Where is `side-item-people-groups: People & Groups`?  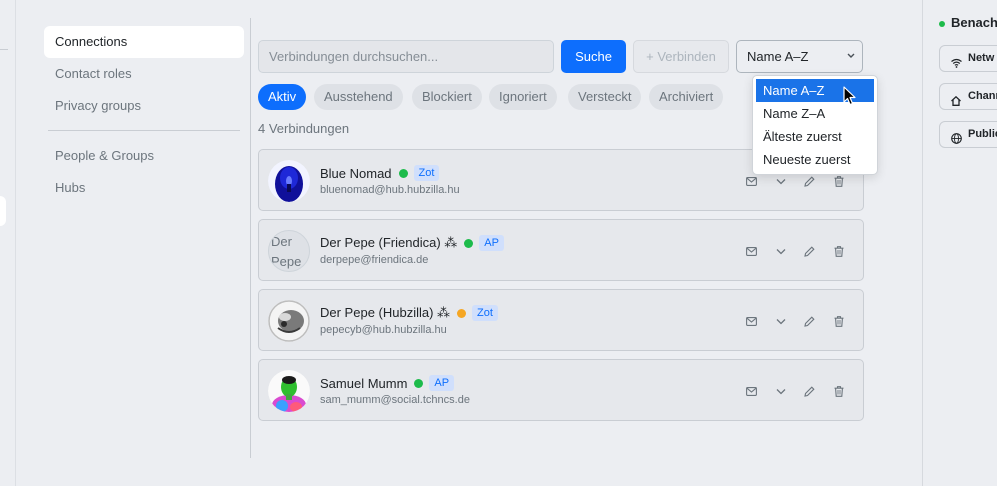 side-item-people-groups: People & Groups is located at coordinates (144, 156).